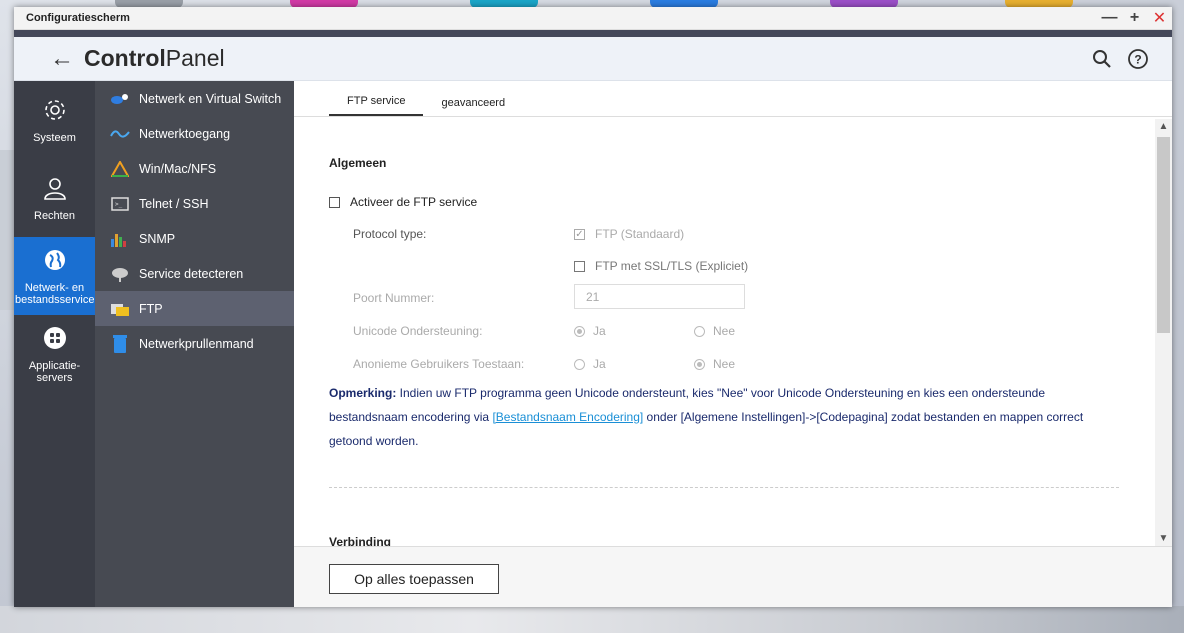 The image size is (1184, 633). I want to click on anon-no-radio, so click(699, 364).